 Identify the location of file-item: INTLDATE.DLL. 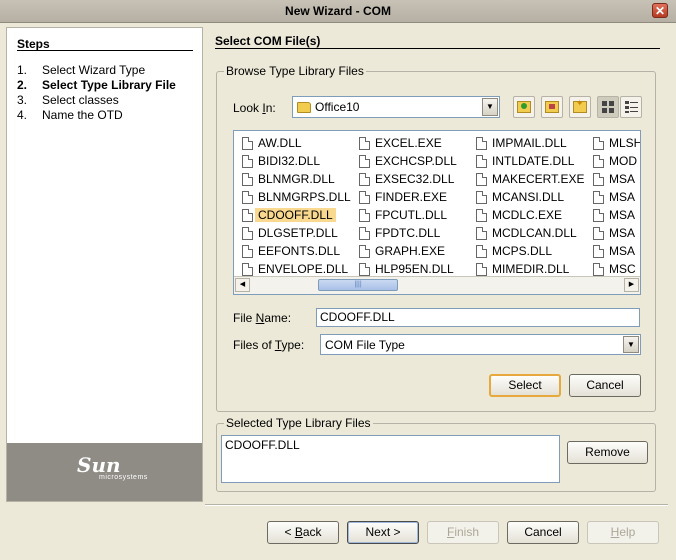
(527, 161).